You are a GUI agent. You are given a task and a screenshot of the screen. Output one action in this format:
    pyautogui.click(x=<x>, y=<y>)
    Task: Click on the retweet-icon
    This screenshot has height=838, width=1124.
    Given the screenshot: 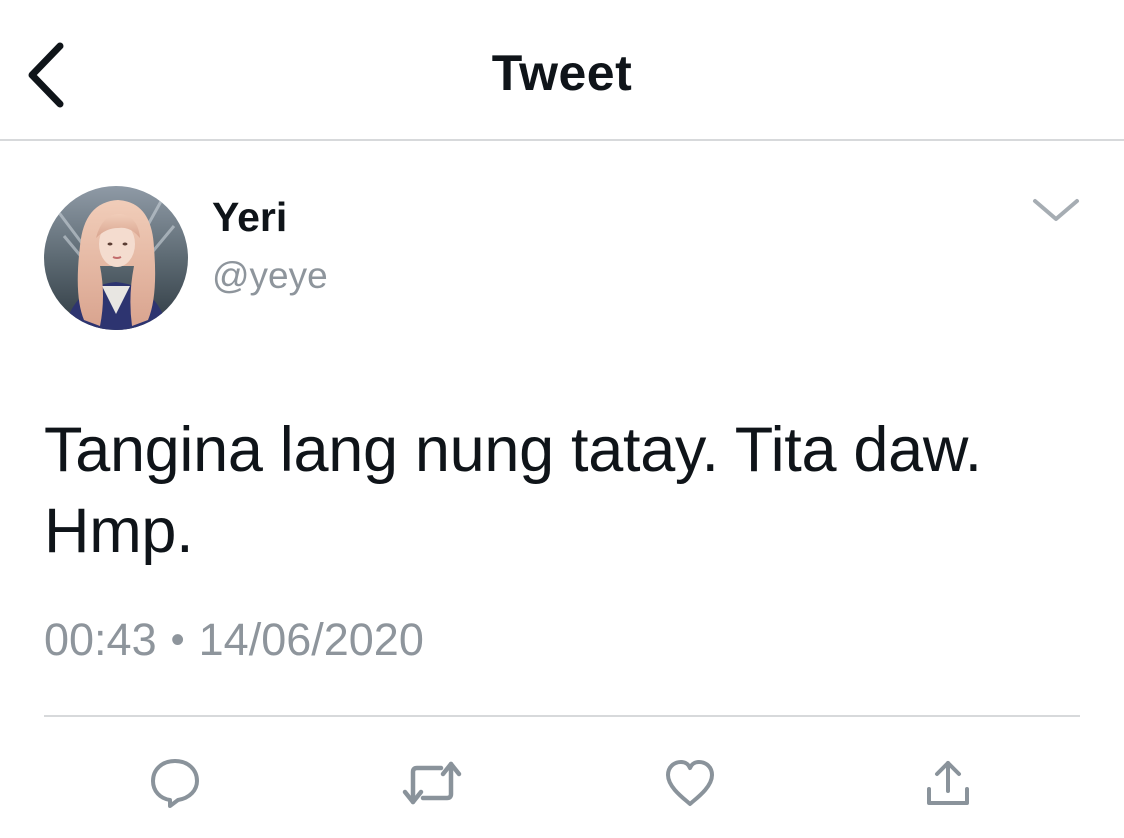 What is the action you would take?
    pyautogui.click(x=432, y=783)
    